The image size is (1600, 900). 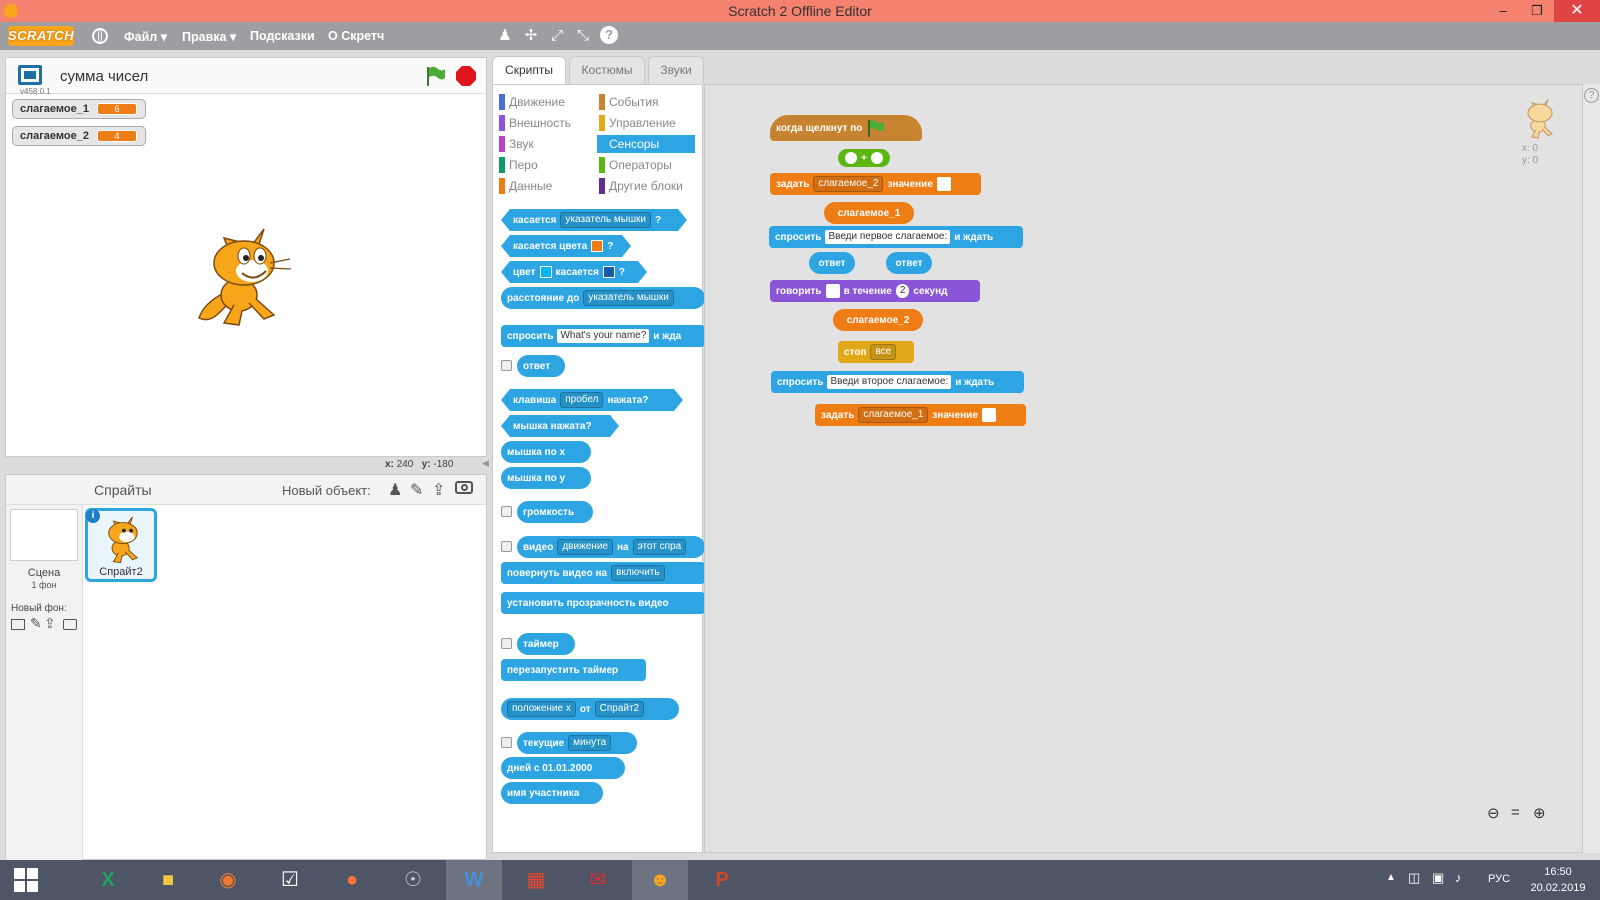 What do you see at coordinates (603, 573) in the screenshot?
I see `block-turn-video: повернуть видео на включить` at bounding box center [603, 573].